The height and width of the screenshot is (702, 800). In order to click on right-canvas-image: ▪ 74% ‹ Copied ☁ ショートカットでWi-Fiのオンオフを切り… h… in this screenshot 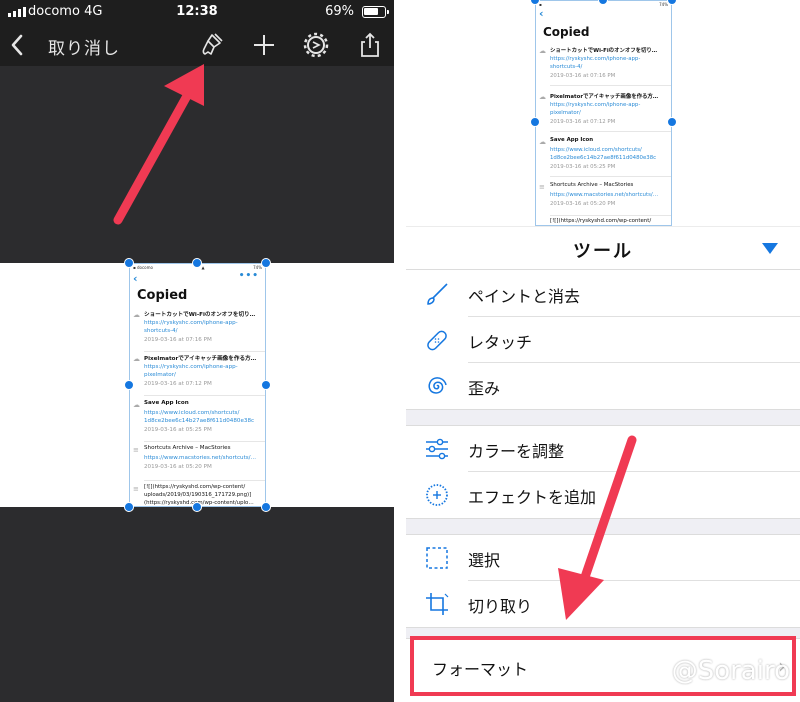, I will do `click(603, 113)`.